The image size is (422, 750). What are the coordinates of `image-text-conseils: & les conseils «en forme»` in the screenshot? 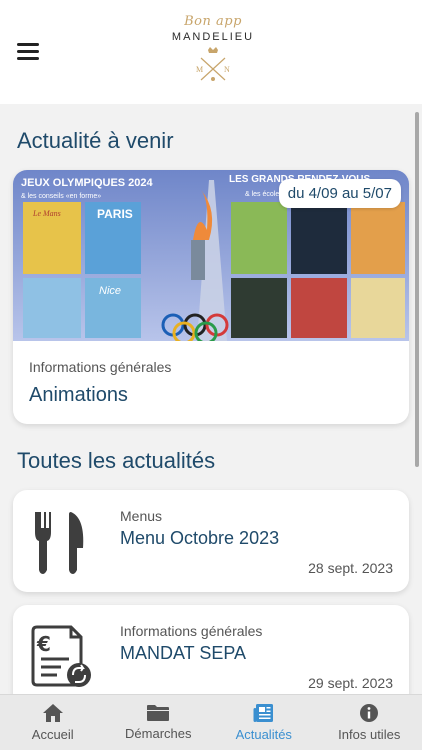 It's located at (61, 196).